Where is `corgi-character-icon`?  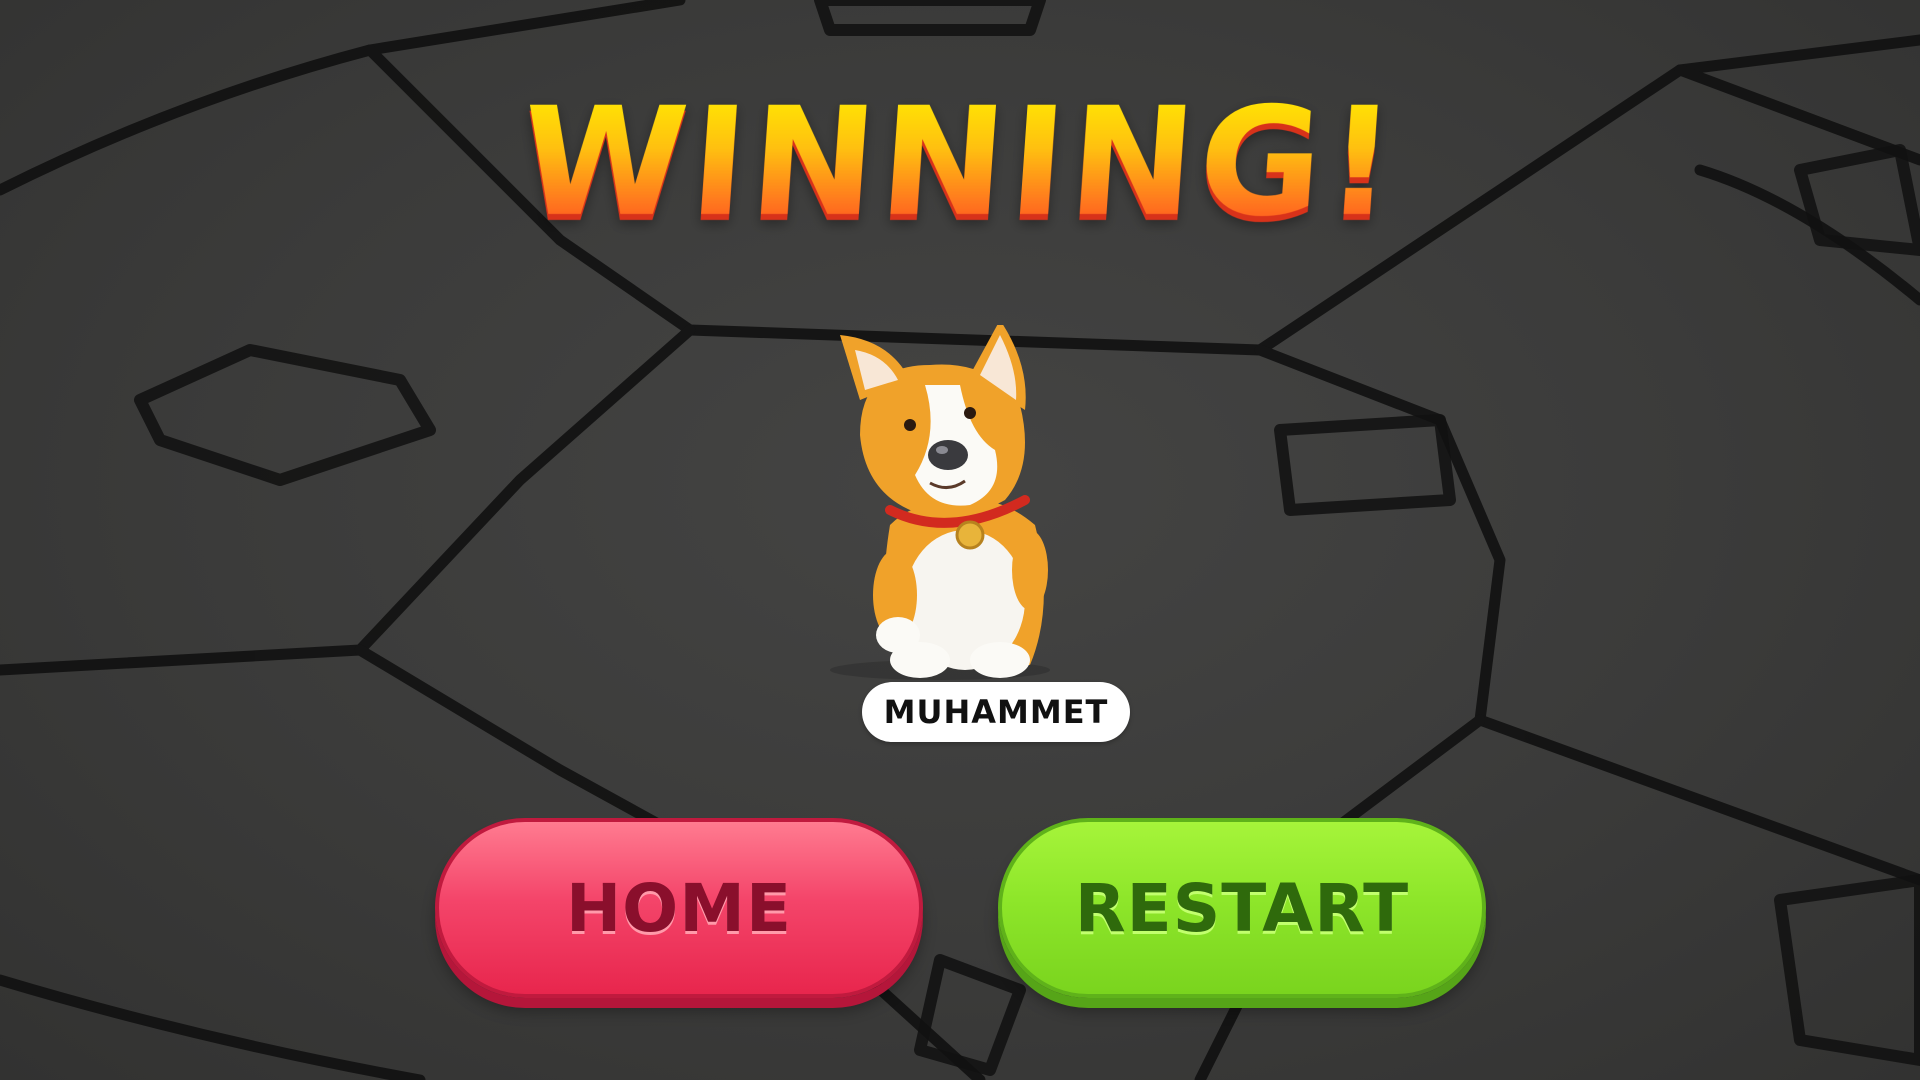 corgi-character-icon is located at coordinates (940, 502).